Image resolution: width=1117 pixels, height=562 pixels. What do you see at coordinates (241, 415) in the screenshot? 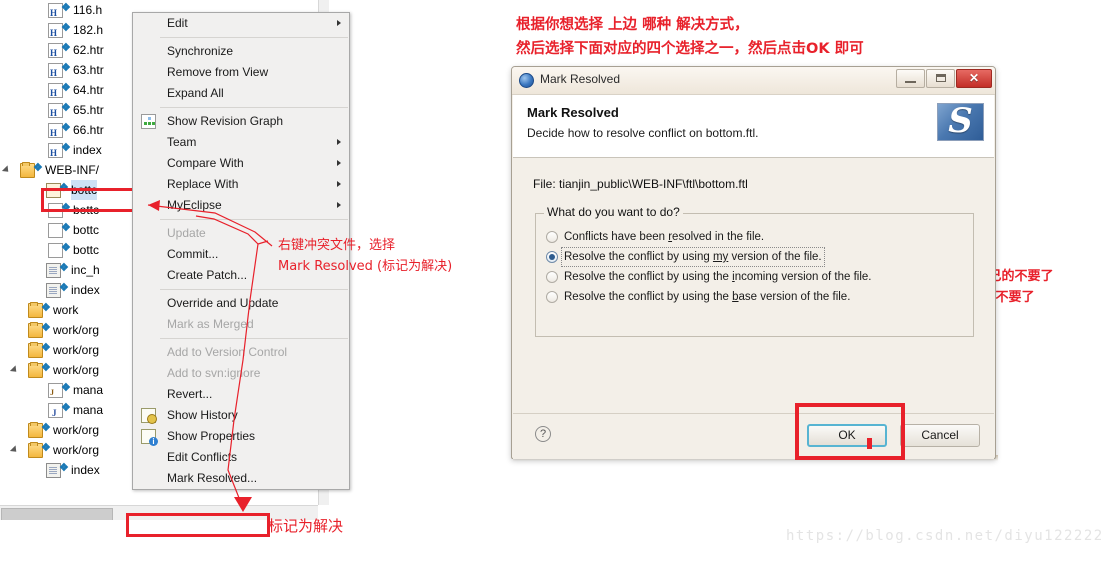
I see `menu-item-show-history: Show History` at bounding box center [241, 415].